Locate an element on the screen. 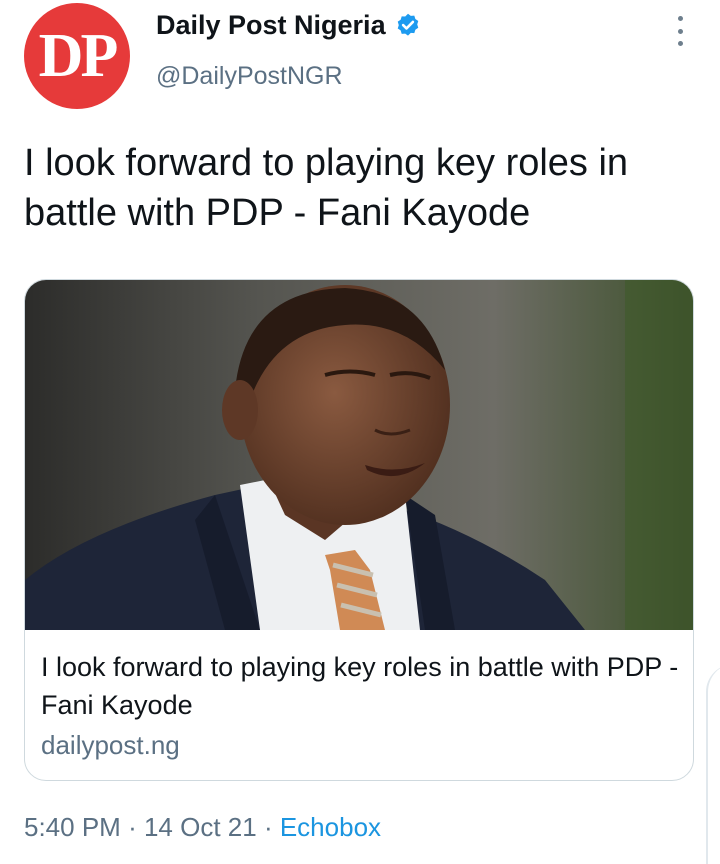 This screenshot has width=720, height=864. account-name: Daily Post Nigeria is located at coordinates (271, 25).